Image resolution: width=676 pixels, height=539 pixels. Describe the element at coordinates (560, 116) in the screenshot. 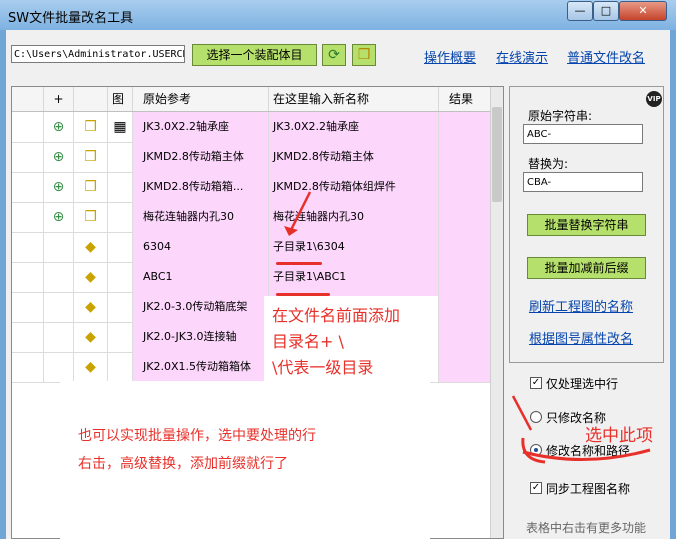

I see `find-label: 原始字符串:` at that location.